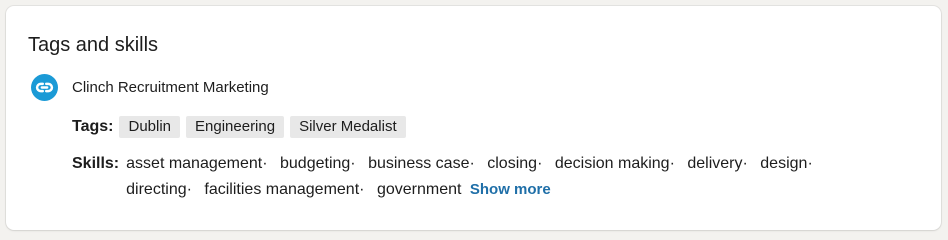 Image resolution: width=948 pixels, height=240 pixels. I want to click on tag-chip: Silver Medalist, so click(348, 127).